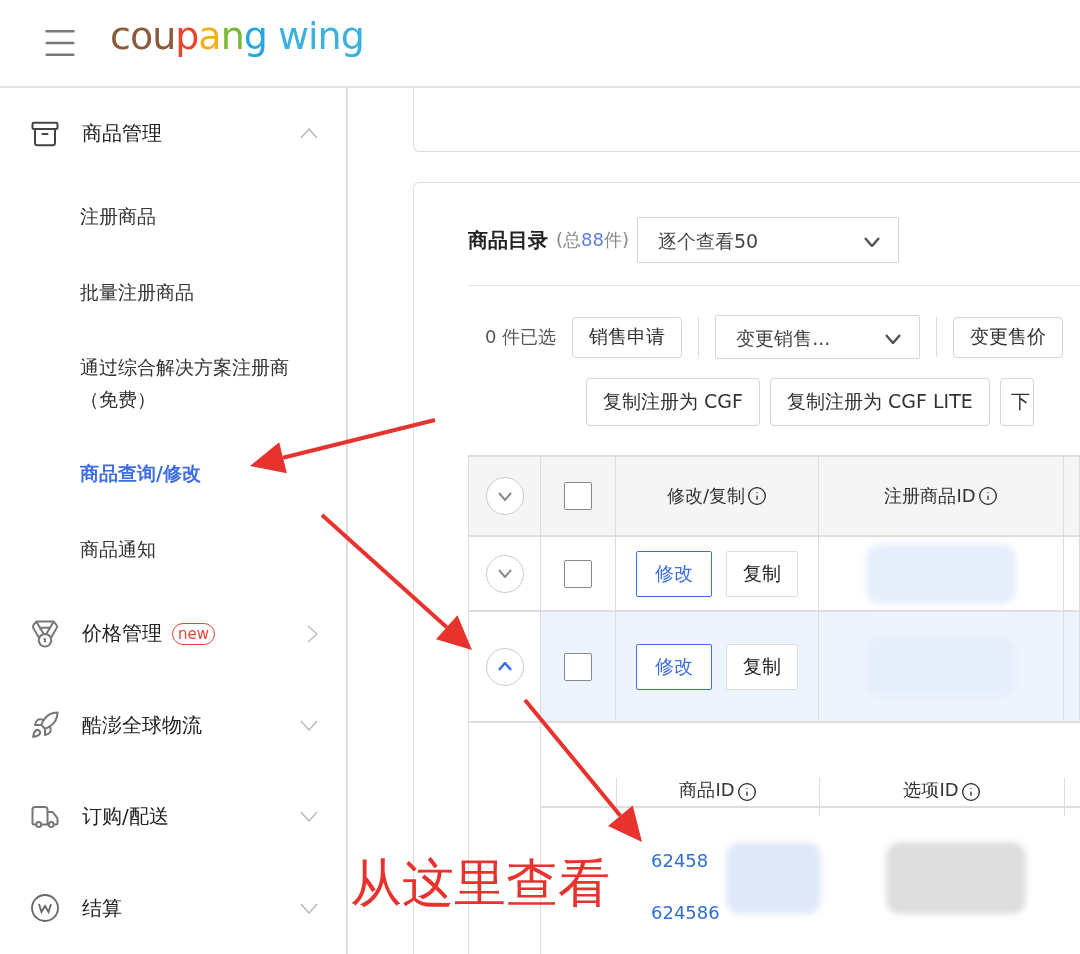 The image size is (1080, 954). I want to click on select-all-checkbox, so click(578, 496).